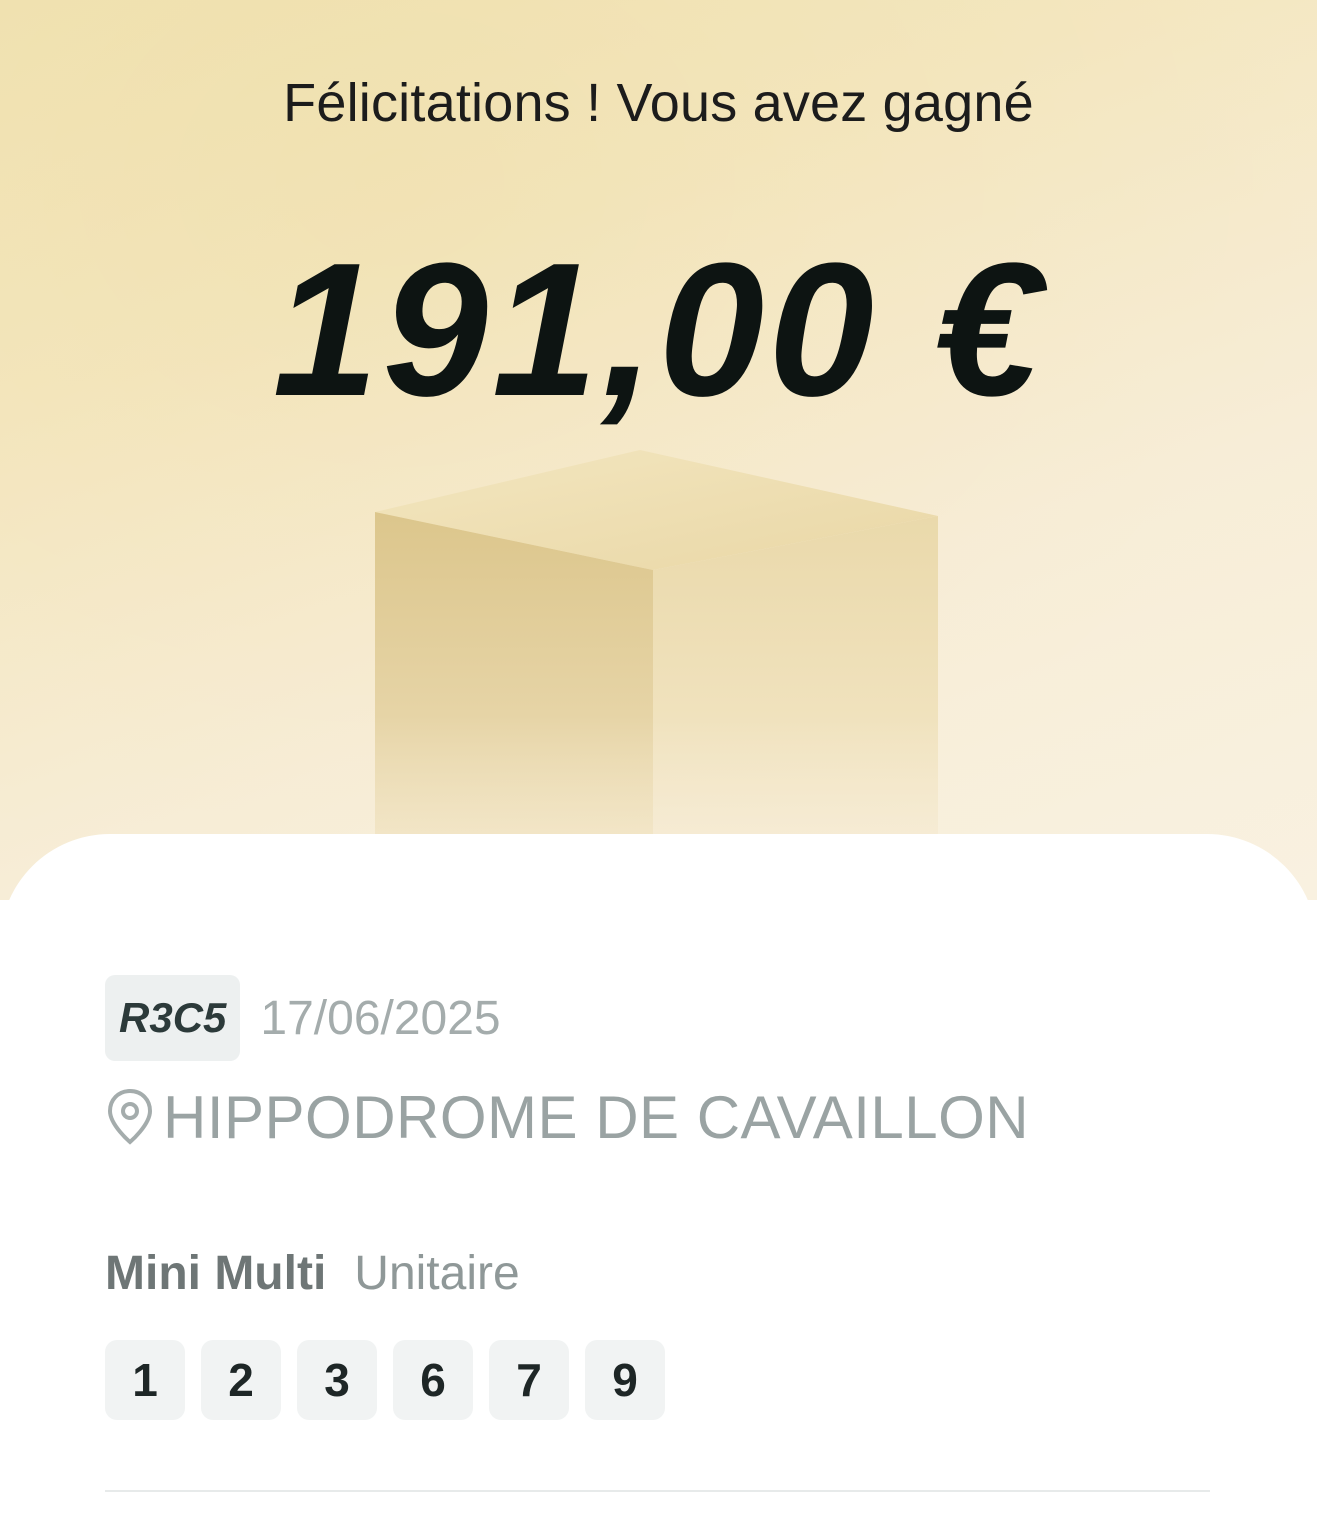 Image resolution: width=1317 pixels, height=1534 pixels. Describe the element at coordinates (337, 1380) in the screenshot. I see `horse-number-chip: 3` at that location.